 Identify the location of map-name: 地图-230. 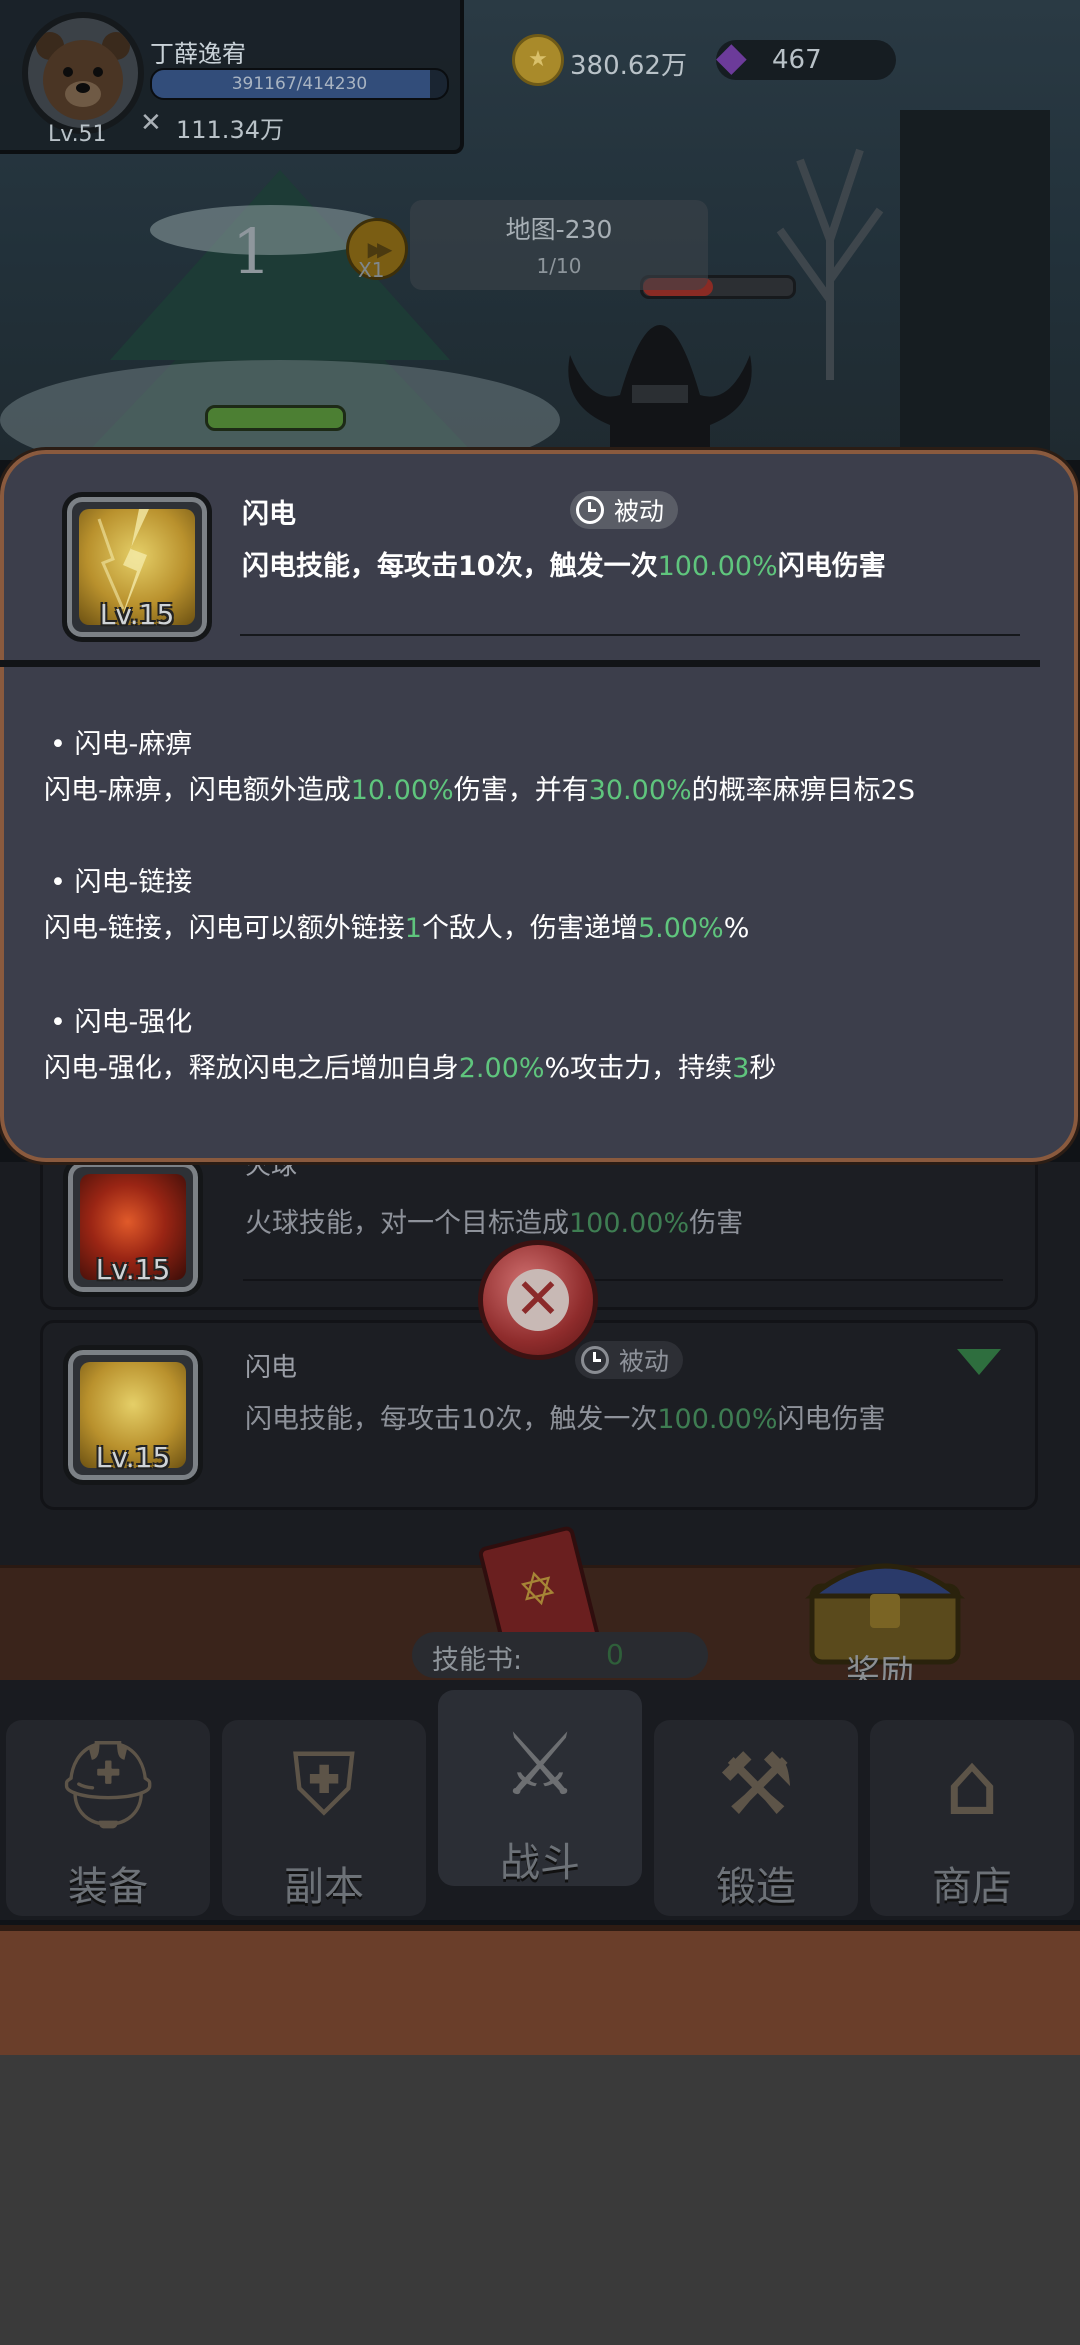
(559, 229).